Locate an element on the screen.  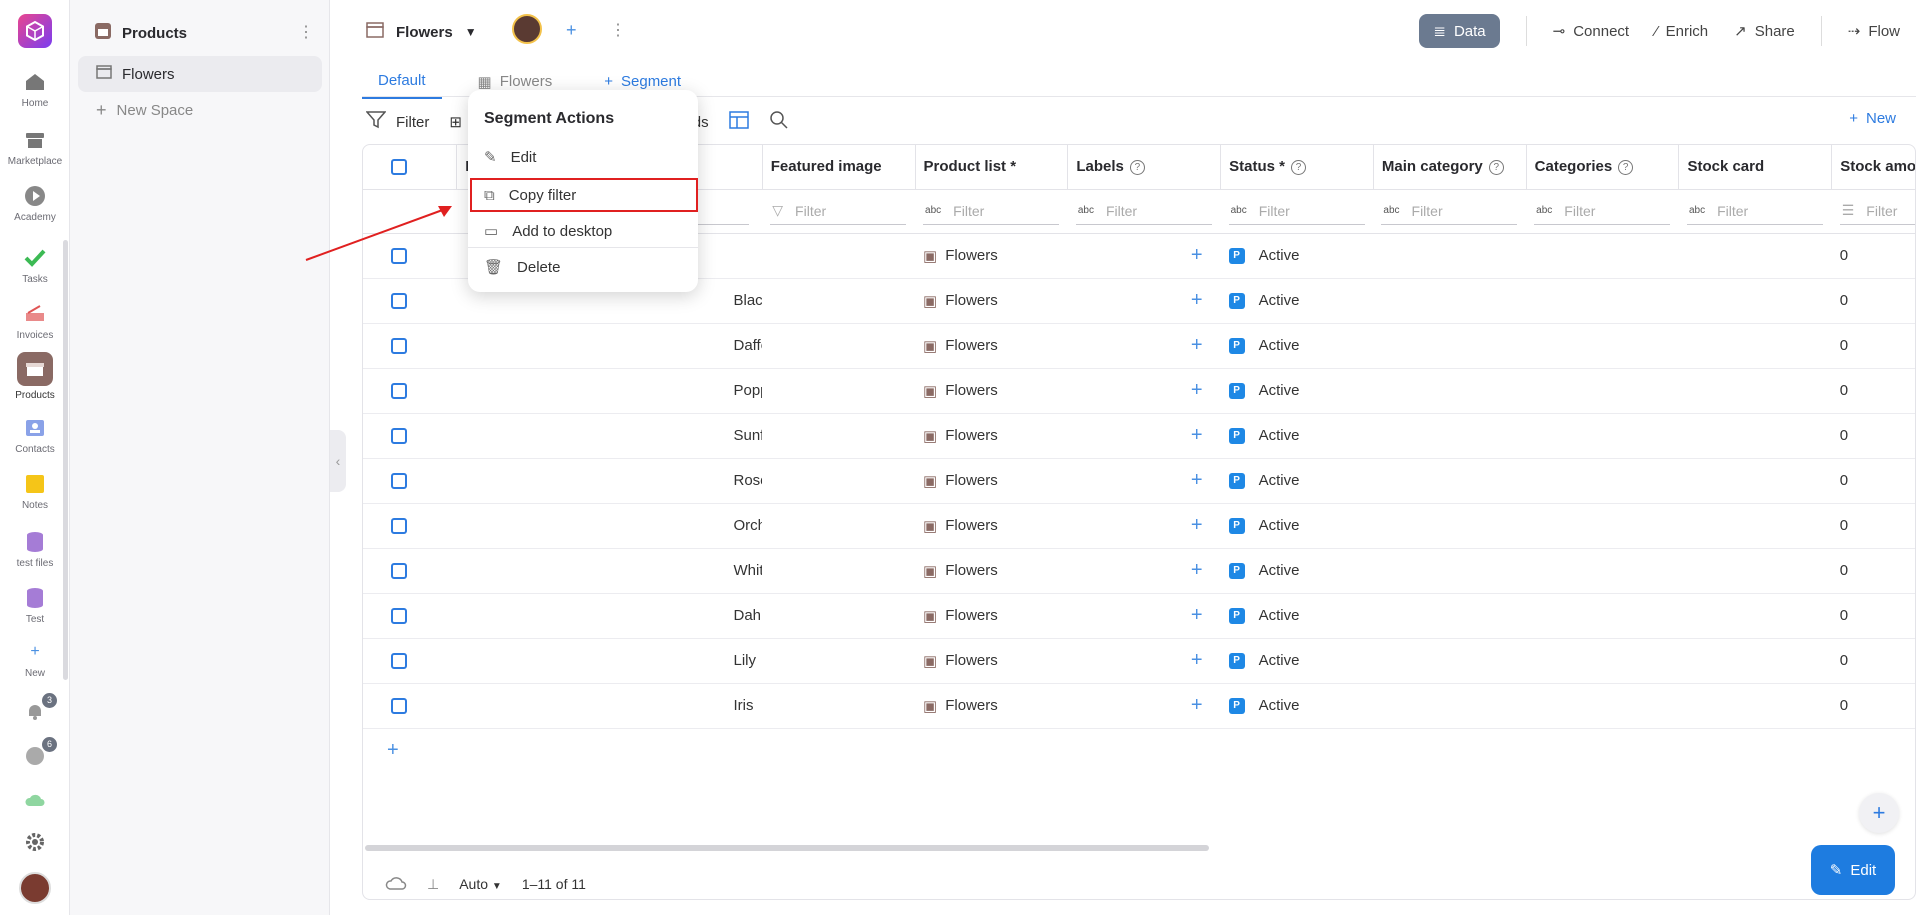
quick-add-button: + is located at coordinates (1879, 813).